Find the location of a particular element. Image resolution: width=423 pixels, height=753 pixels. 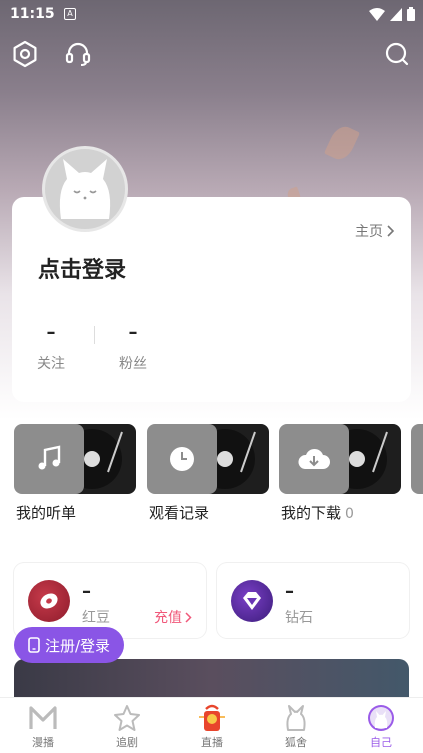

playlist-cover is located at coordinates (49, 459).